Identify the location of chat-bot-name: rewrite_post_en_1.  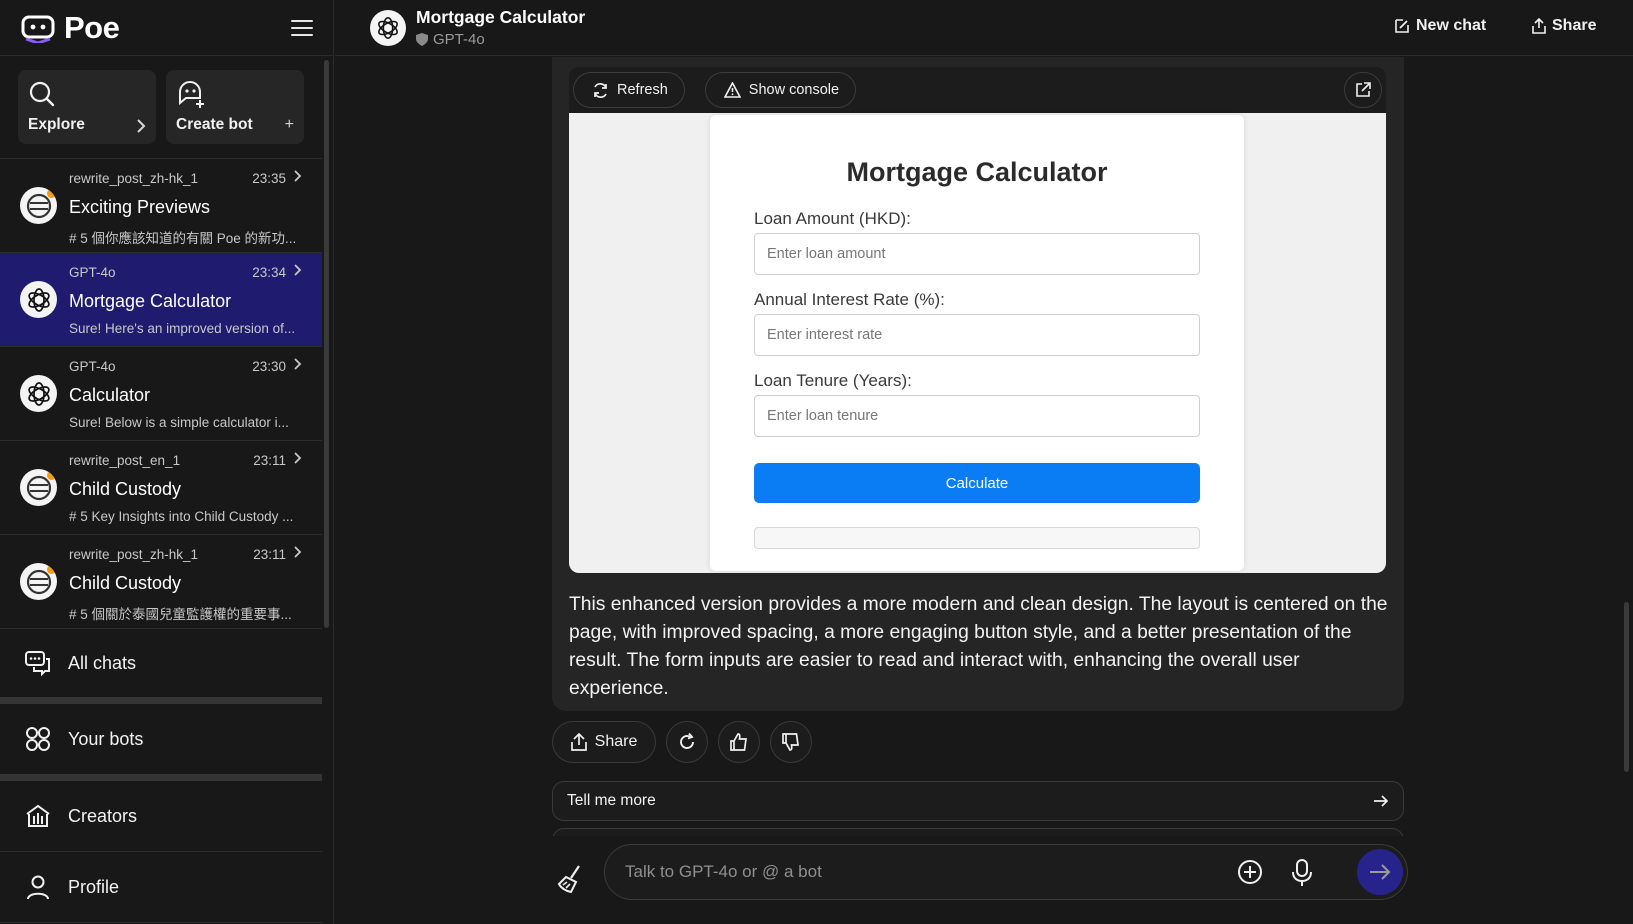
(125, 460).